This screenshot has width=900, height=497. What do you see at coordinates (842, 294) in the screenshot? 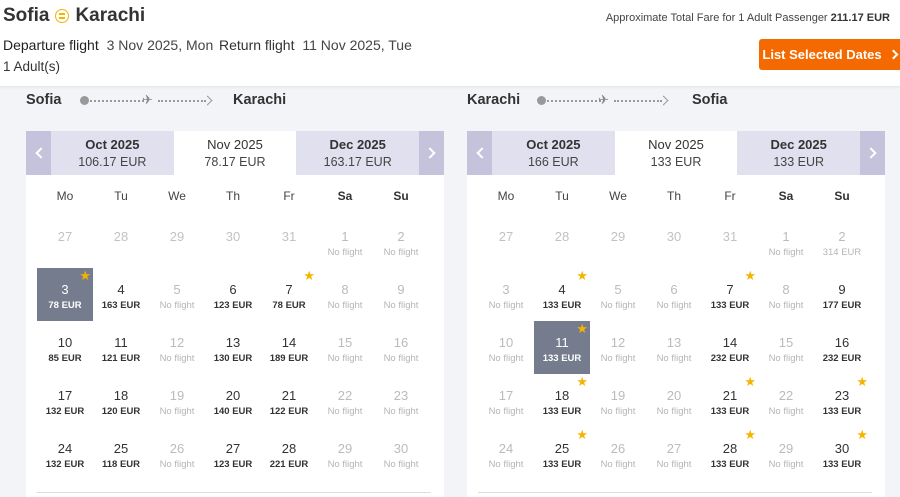
I see `day-cell: 9 177 EUR` at bounding box center [842, 294].